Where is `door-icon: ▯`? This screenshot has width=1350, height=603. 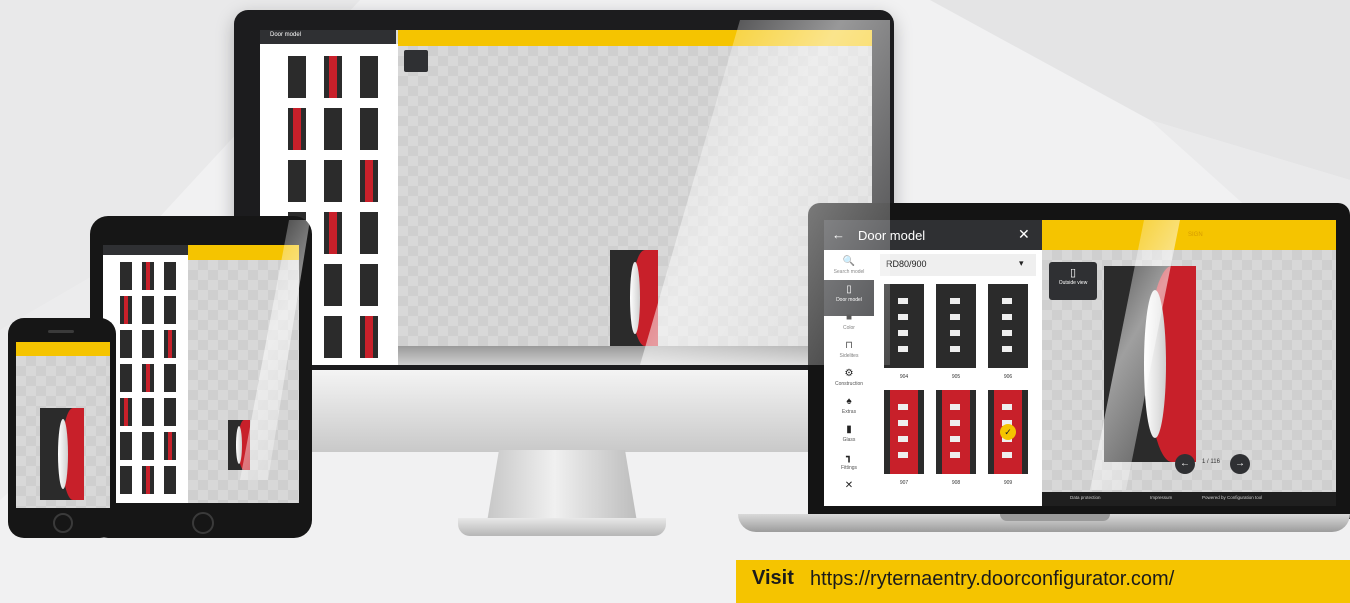
door-icon: ▯ is located at coordinates (849, 289).